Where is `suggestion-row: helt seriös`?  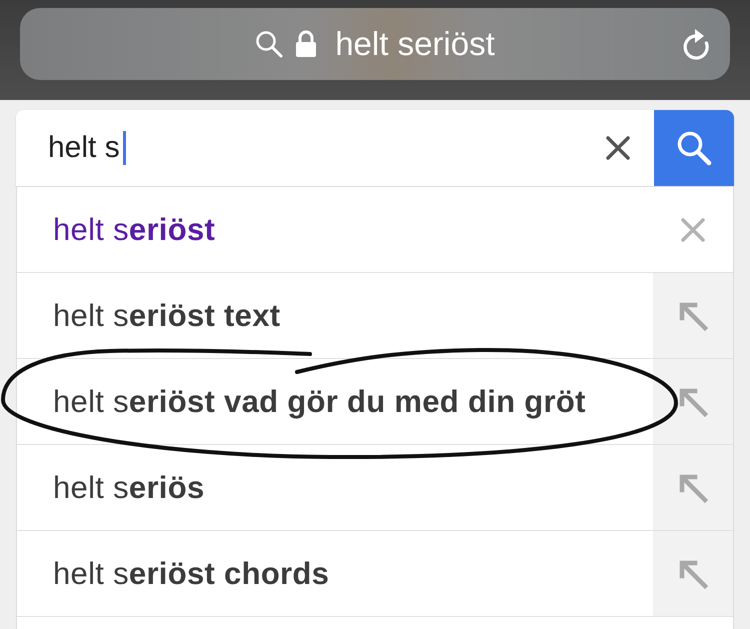
suggestion-row: helt seriös is located at coordinates (375, 488).